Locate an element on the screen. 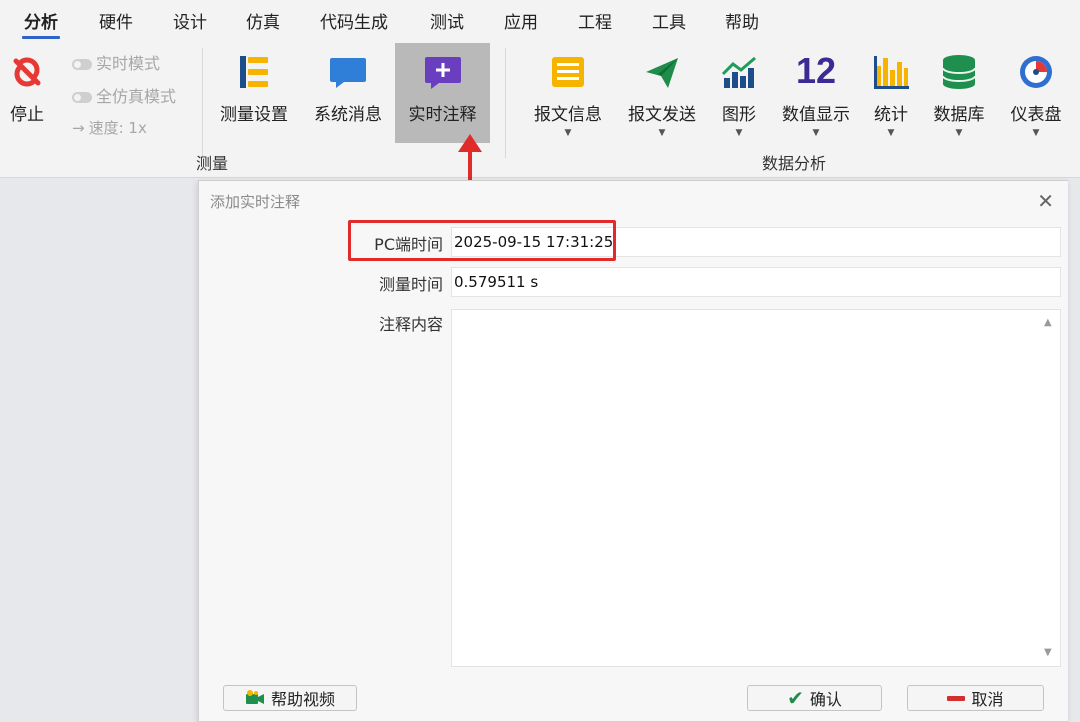 This screenshot has height=722, width=1080. tab-design: 设计 is located at coordinates (190, 20).